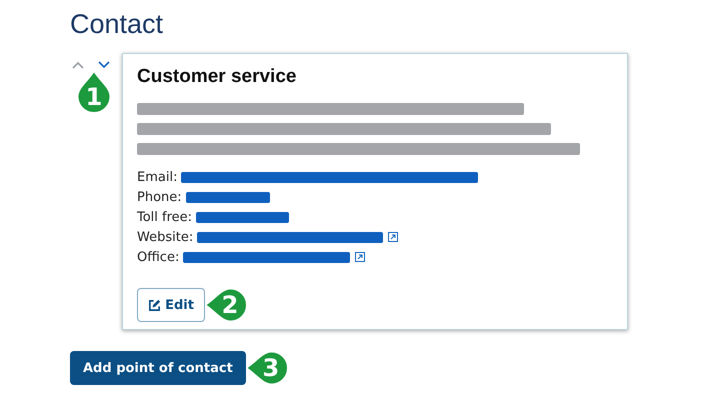 This screenshot has width=720, height=405. Describe the element at coordinates (159, 197) in the screenshot. I see `field-label: Phone:` at that location.